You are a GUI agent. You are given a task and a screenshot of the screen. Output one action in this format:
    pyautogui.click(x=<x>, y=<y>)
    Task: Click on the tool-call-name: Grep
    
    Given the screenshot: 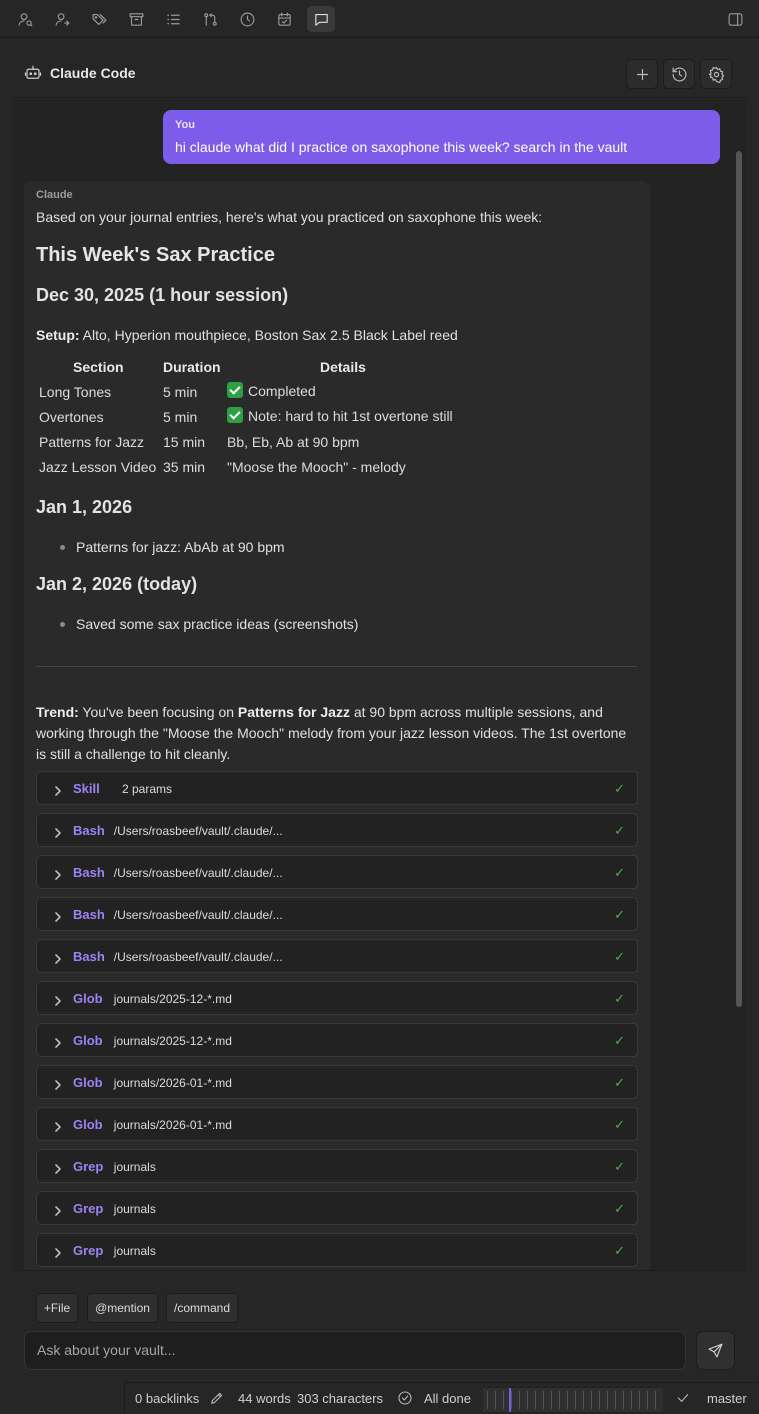 What is the action you would take?
    pyautogui.click(x=88, y=1166)
    